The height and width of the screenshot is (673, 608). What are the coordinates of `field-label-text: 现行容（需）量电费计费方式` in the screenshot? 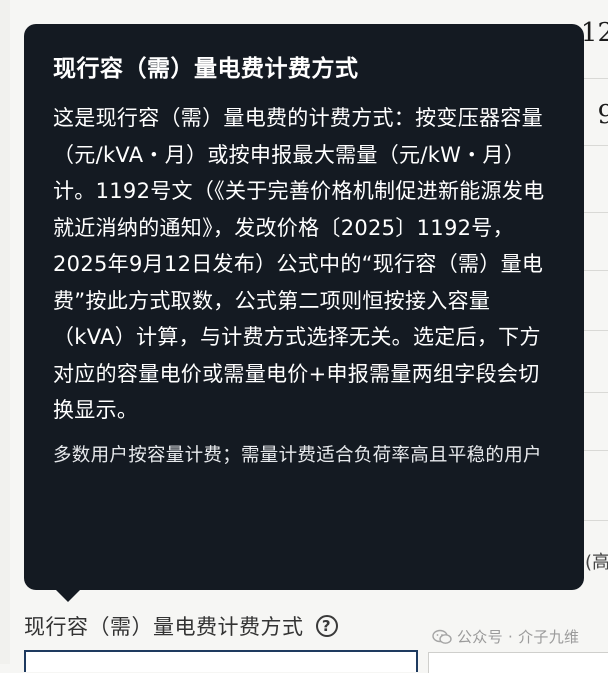 It's located at (164, 627).